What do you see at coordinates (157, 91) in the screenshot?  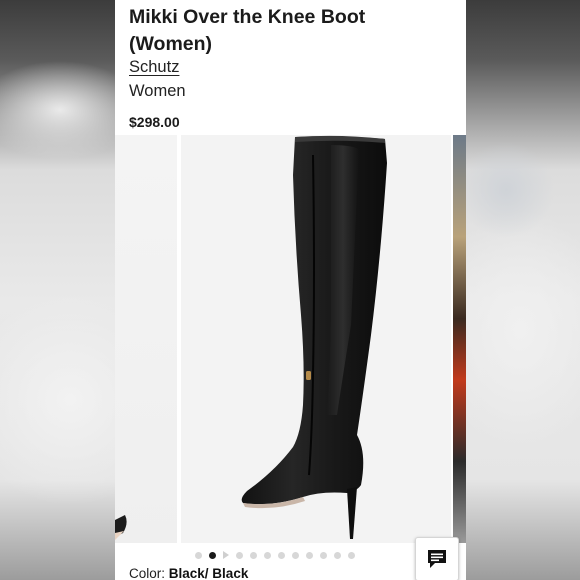 I see `department-label: Women` at bounding box center [157, 91].